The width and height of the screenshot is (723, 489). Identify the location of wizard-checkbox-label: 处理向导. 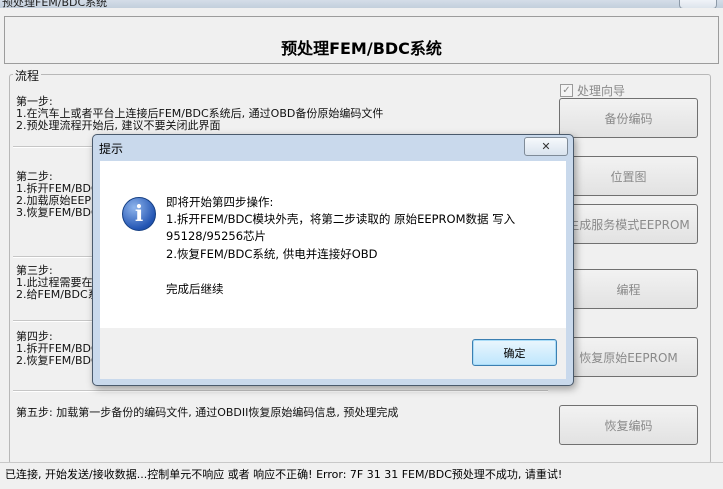
(601, 91).